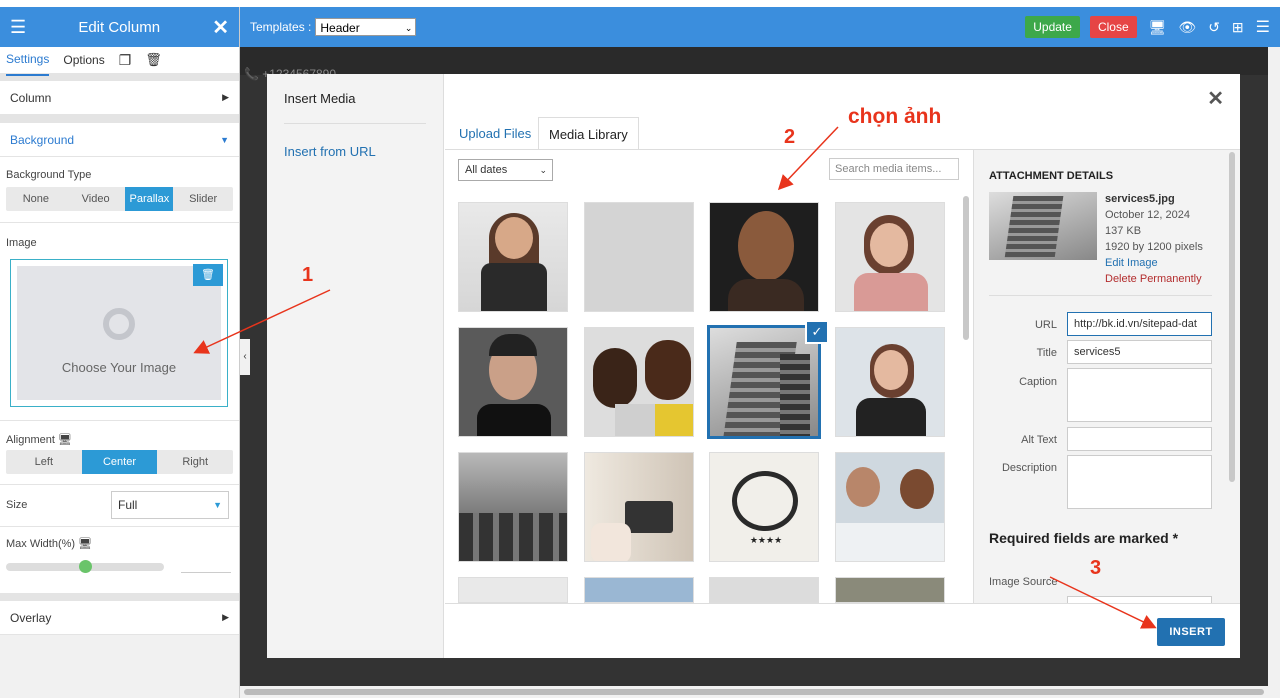 The image size is (1280, 698). What do you see at coordinates (308, 275) in the screenshot?
I see `annotation-number-1: 1` at bounding box center [308, 275].